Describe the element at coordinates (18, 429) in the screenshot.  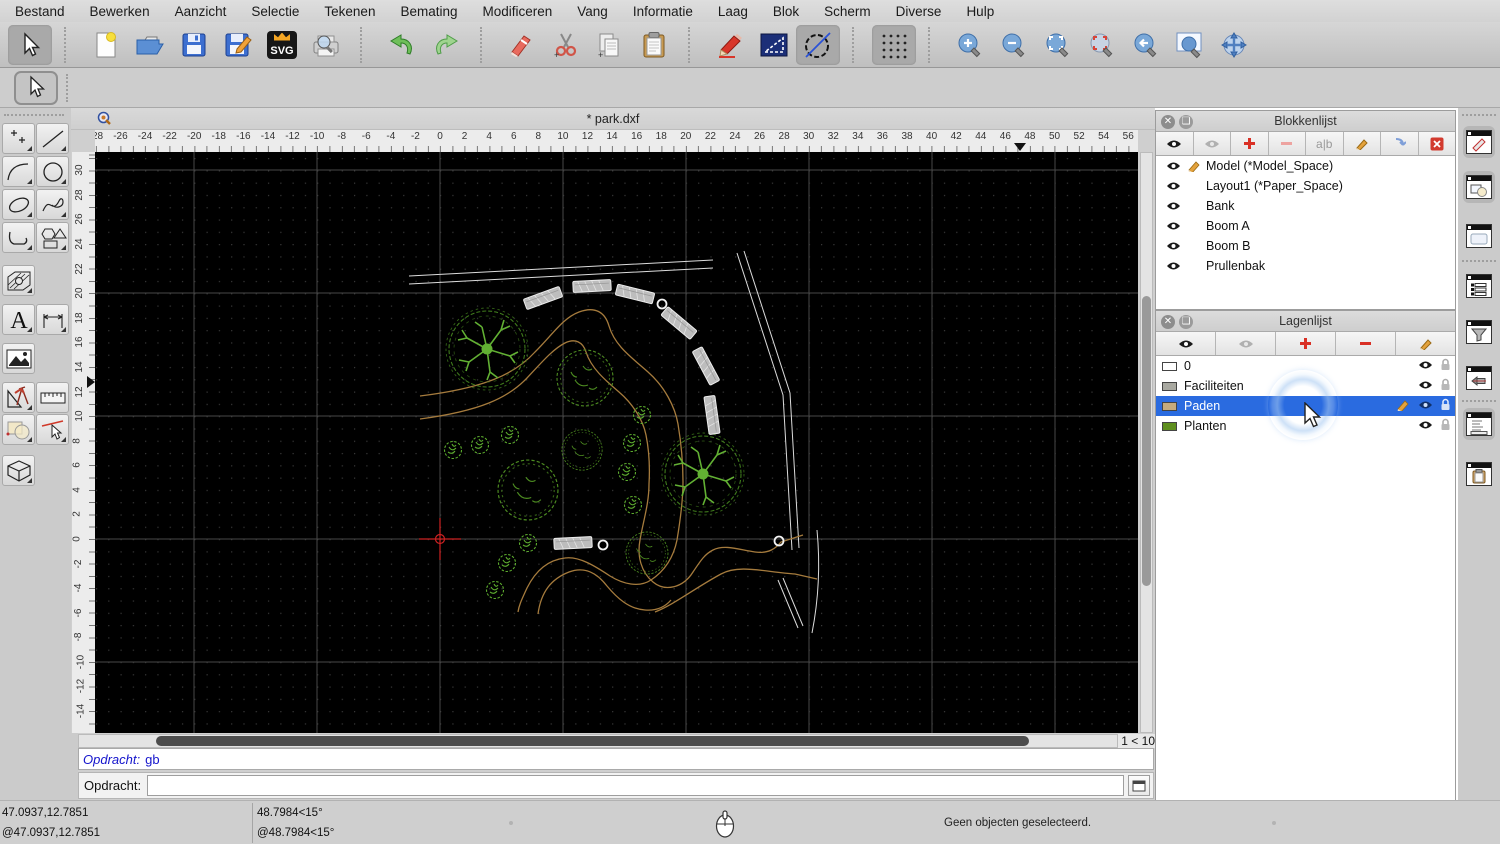
I see `block-tools-button` at that location.